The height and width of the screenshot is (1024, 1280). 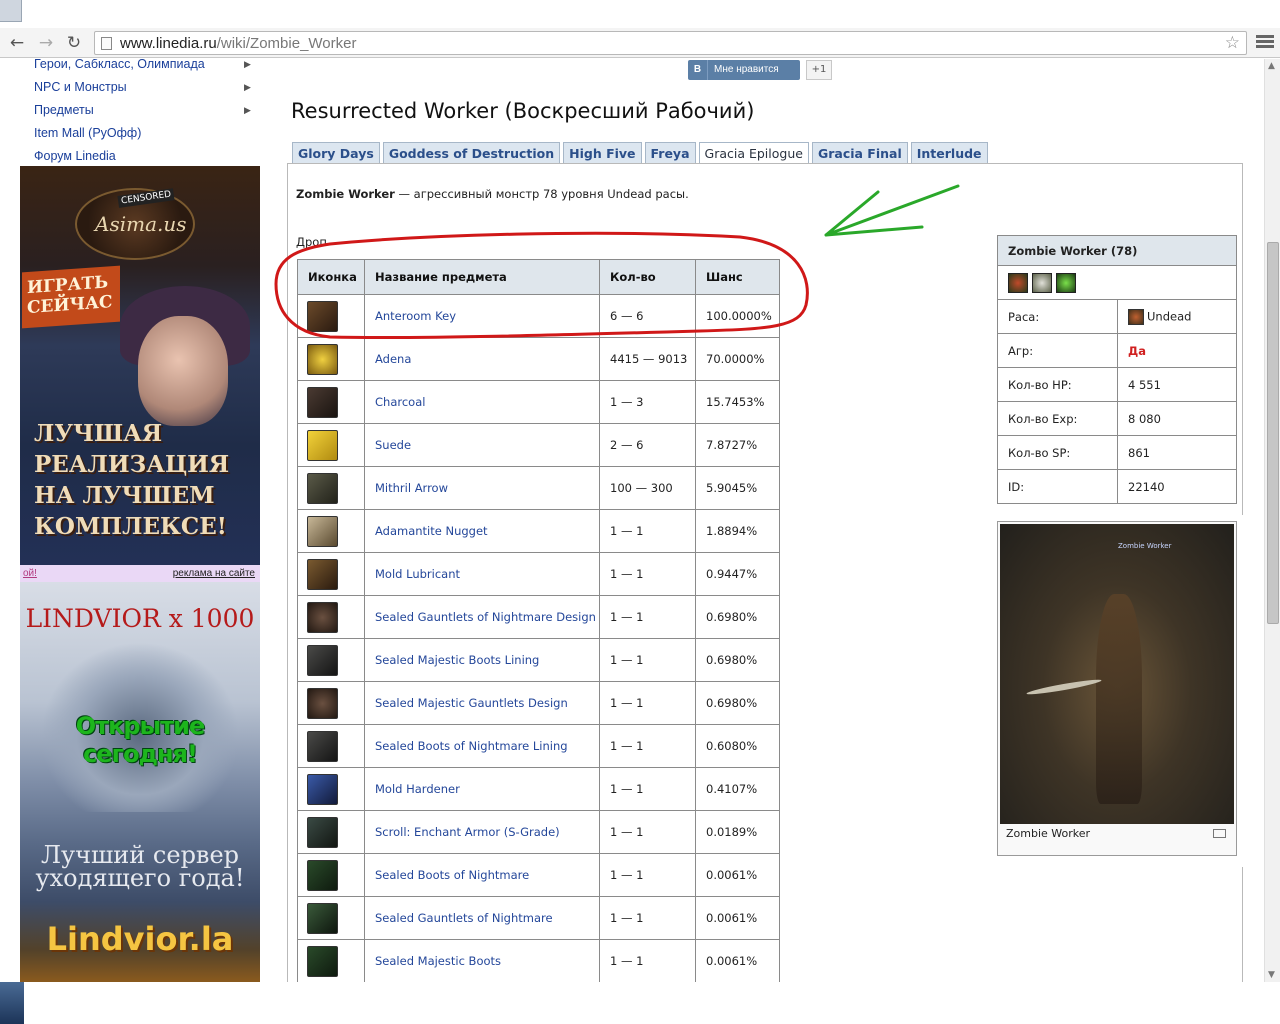 What do you see at coordinates (859, 153) in the screenshot?
I see `tab-gracia-final: Gracia Final` at bounding box center [859, 153].